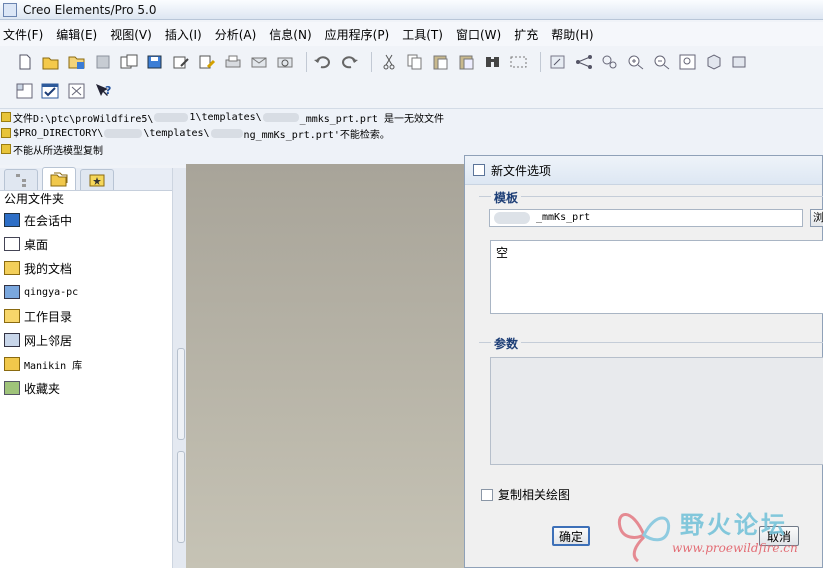 This screenshot has width=823, height=568. What do you see at coordinates (21, 179) in the screenshot?
I see `tab-model-tree` at bounding box center [21, 179].